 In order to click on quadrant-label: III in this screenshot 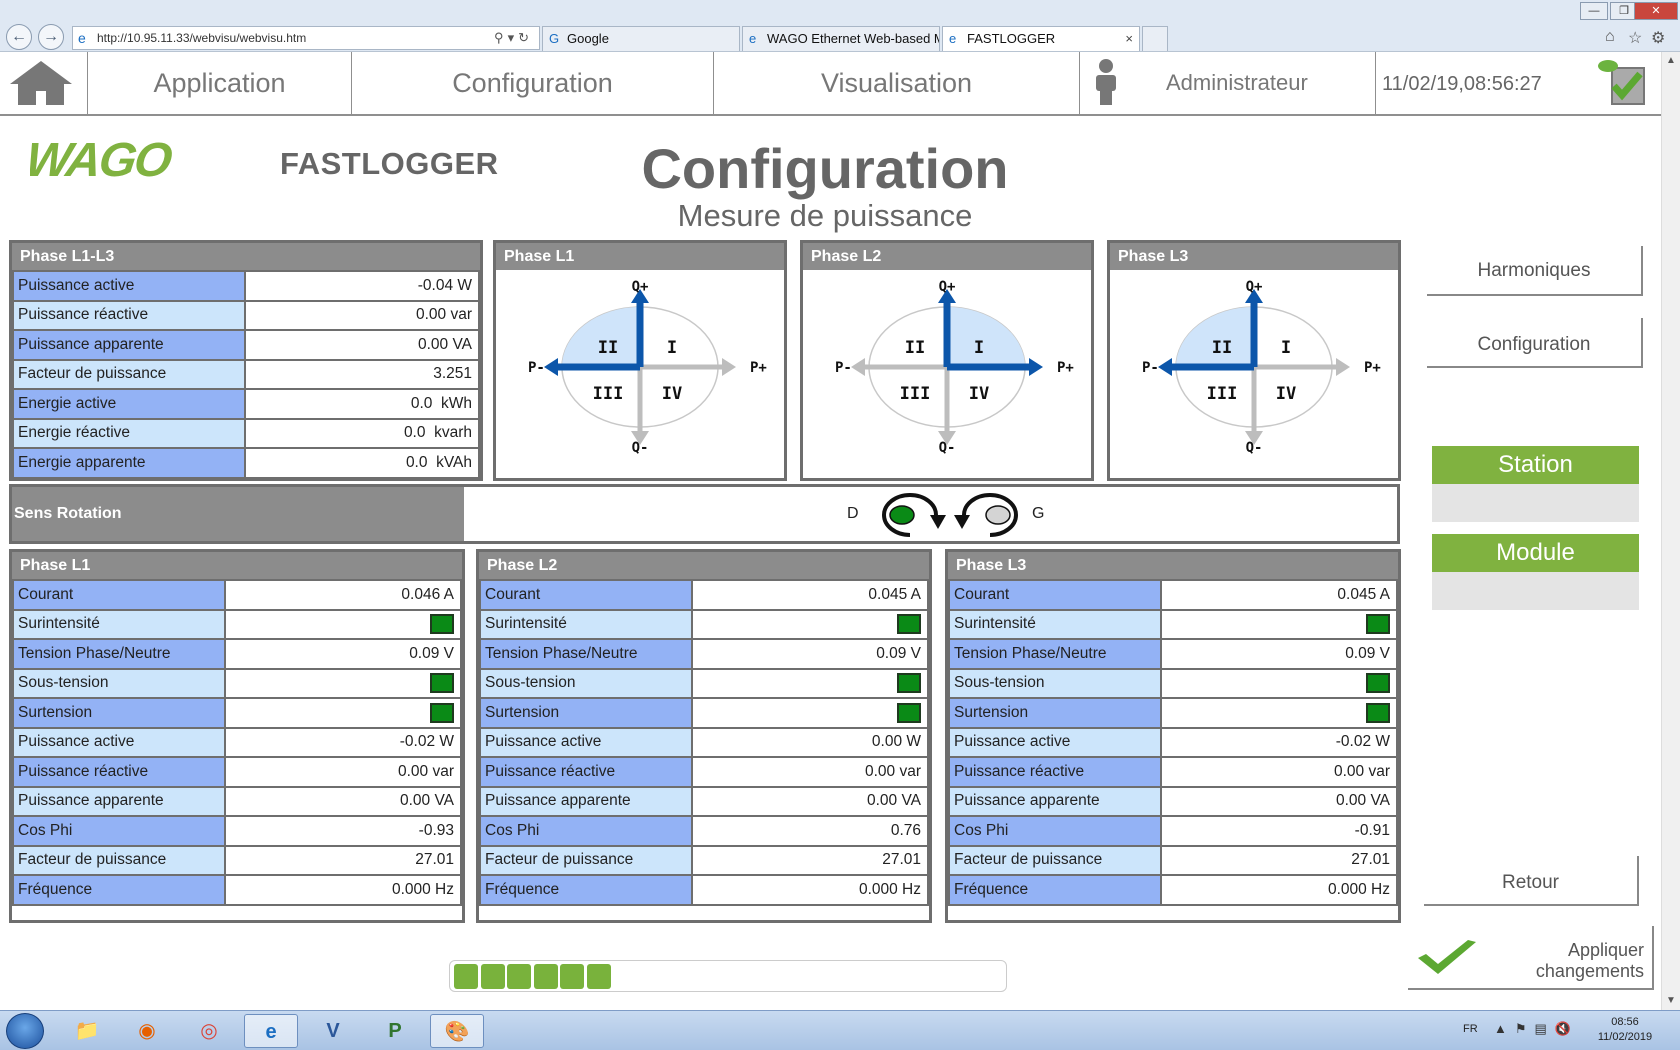, I will do `click(915, 394)`.